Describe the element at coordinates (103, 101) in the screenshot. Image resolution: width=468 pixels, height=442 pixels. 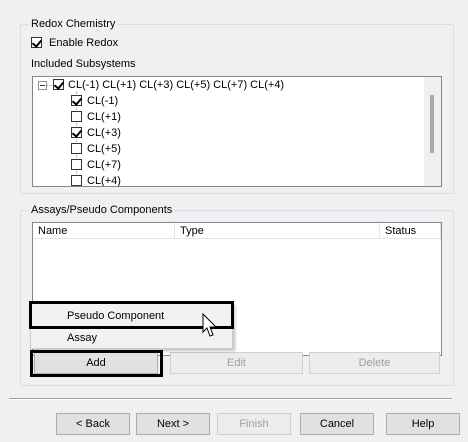
I see `tree-item-label: CL(-1)` at that location.